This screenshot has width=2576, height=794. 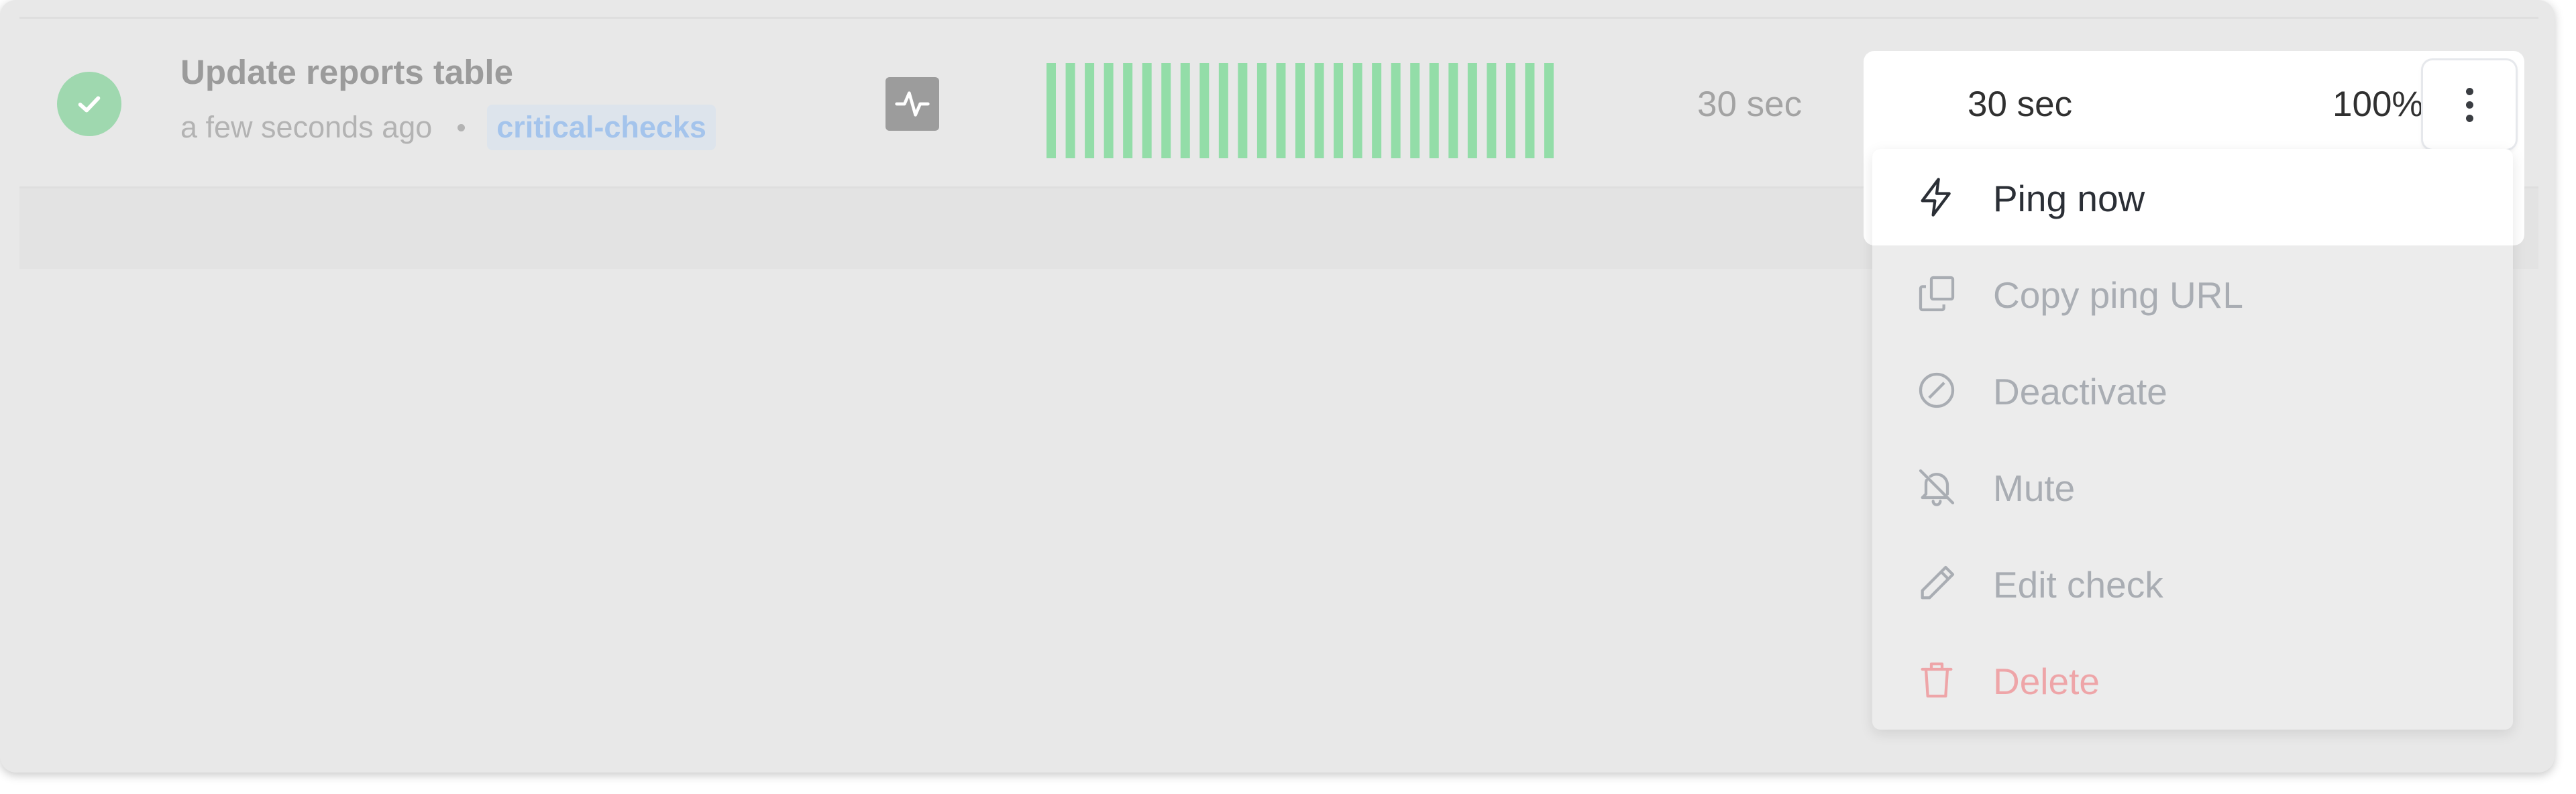 I want to click on menu-item-ping-now: Ping now, so click(x=2192, y=197).